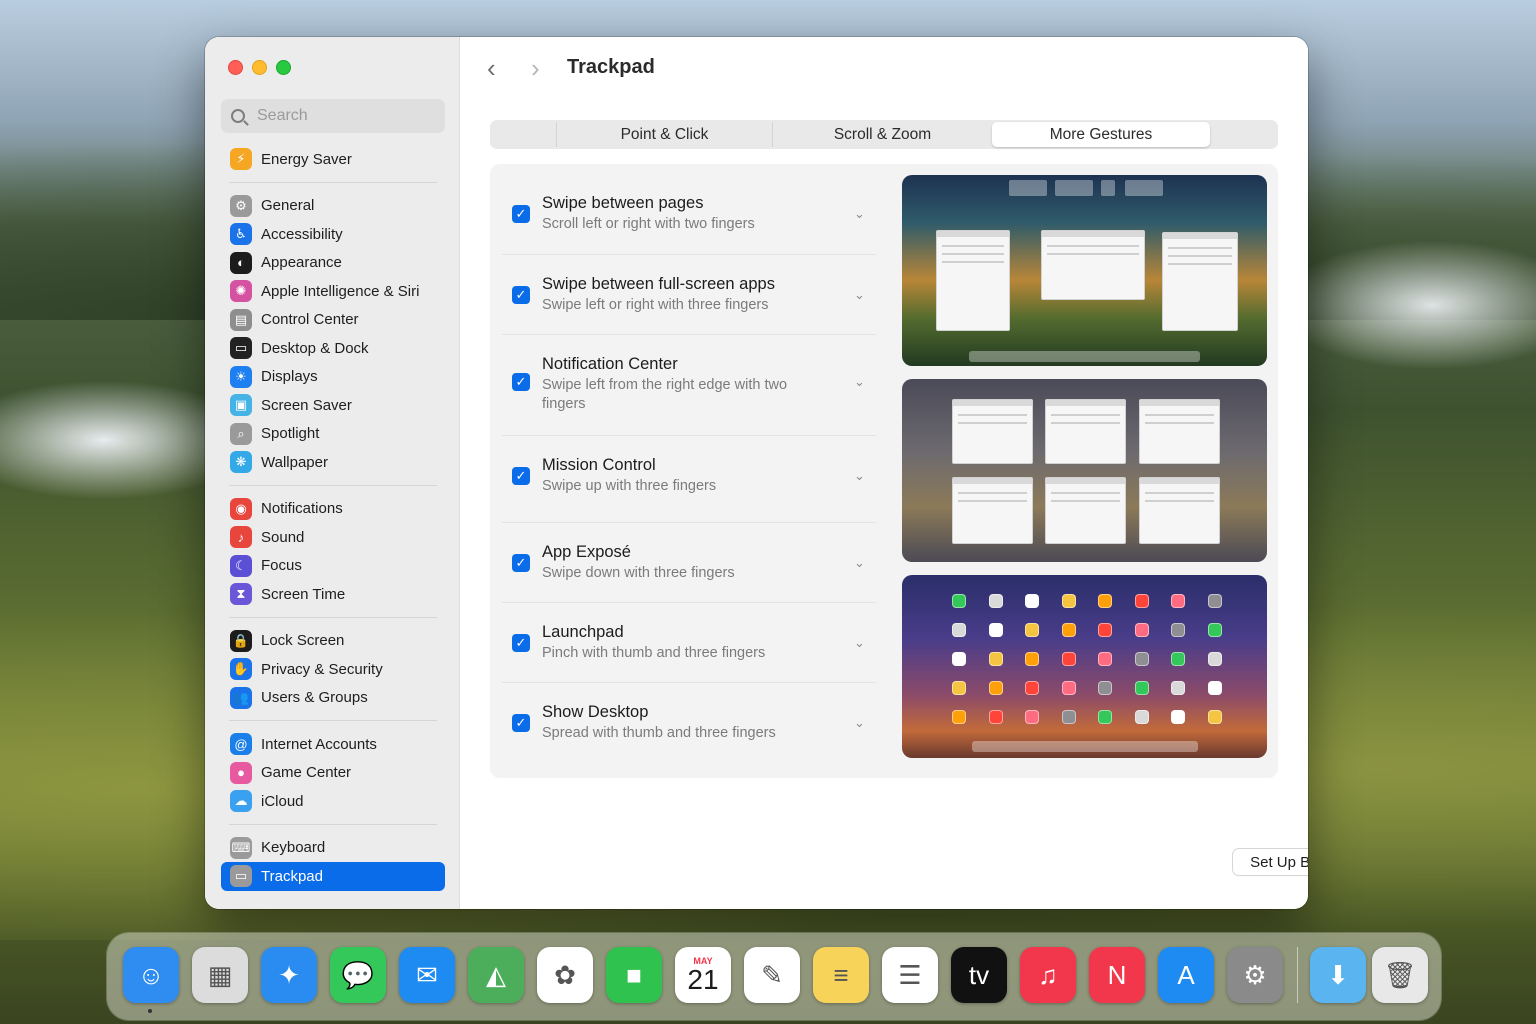 This screenshot has height=1024, width=1536. Describe the element at coordinates (583, 632) in the screenshot. I see `gesture-title: Launchpad` at that location.